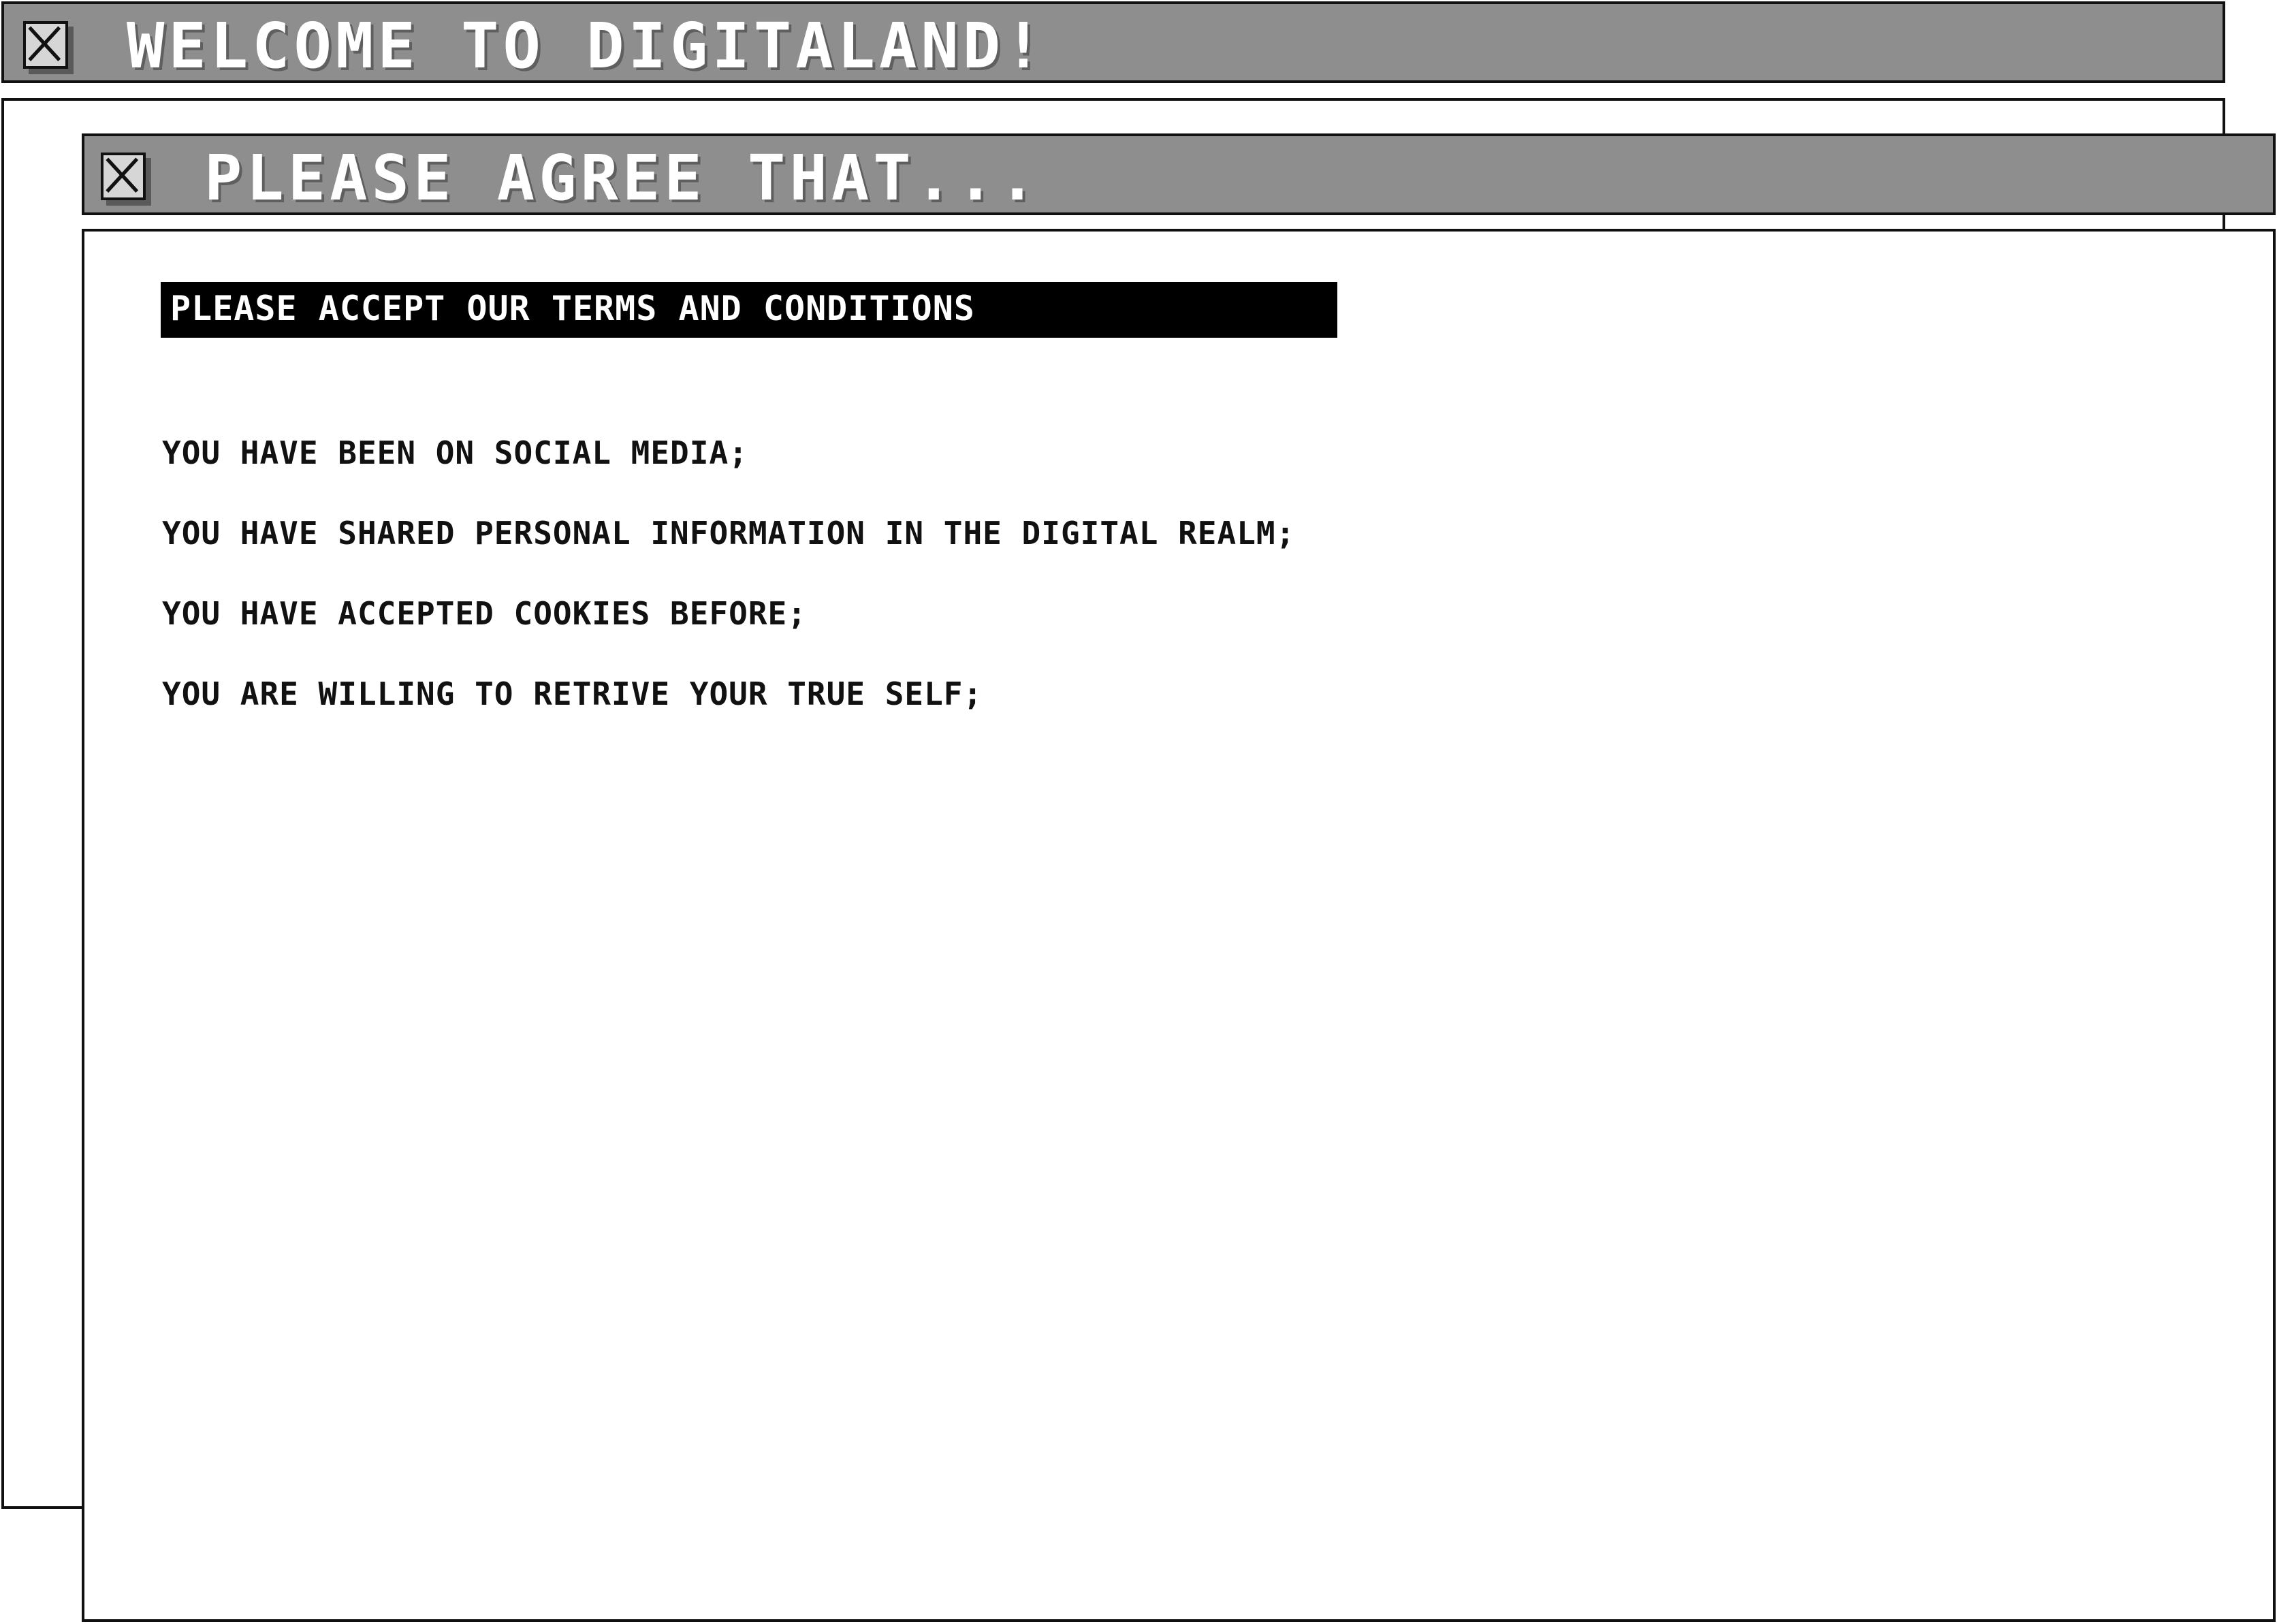 The image size is (2277, 1624). I want to click on term-item: YOU HAVE ACCEPTED COOKIES BEFORE;, so click(485, 613).